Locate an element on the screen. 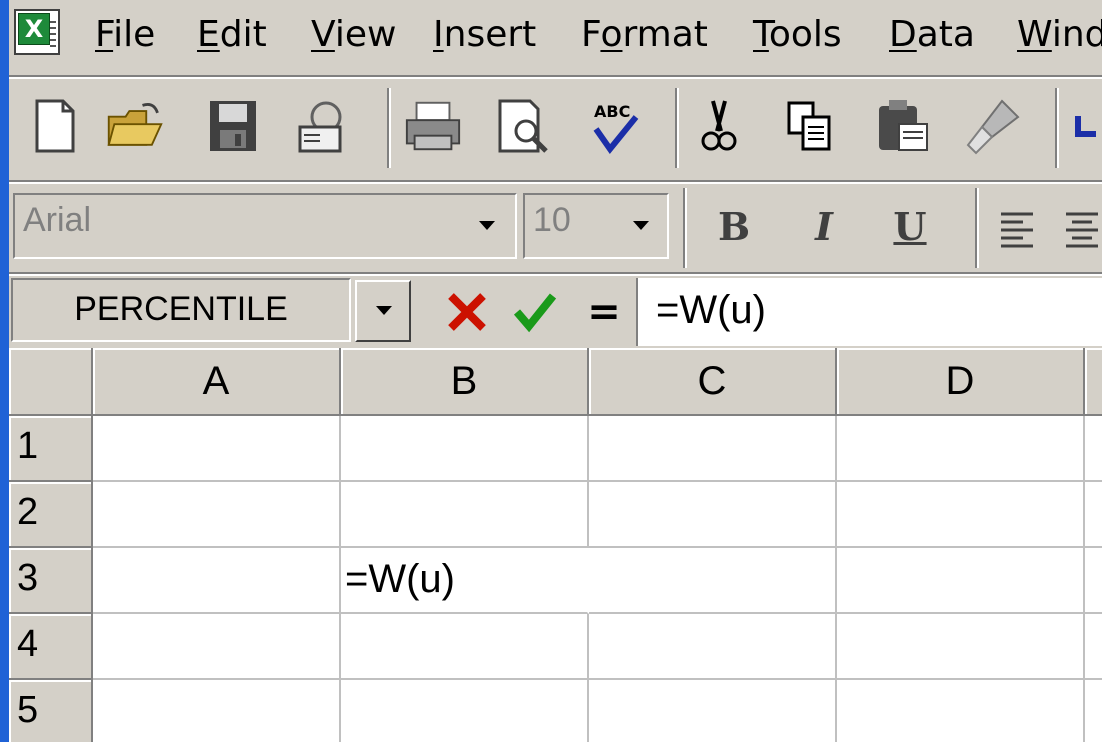 The height and width of the screenshot is (742, 1102). undo-button is located at coordinates (1083, 126).